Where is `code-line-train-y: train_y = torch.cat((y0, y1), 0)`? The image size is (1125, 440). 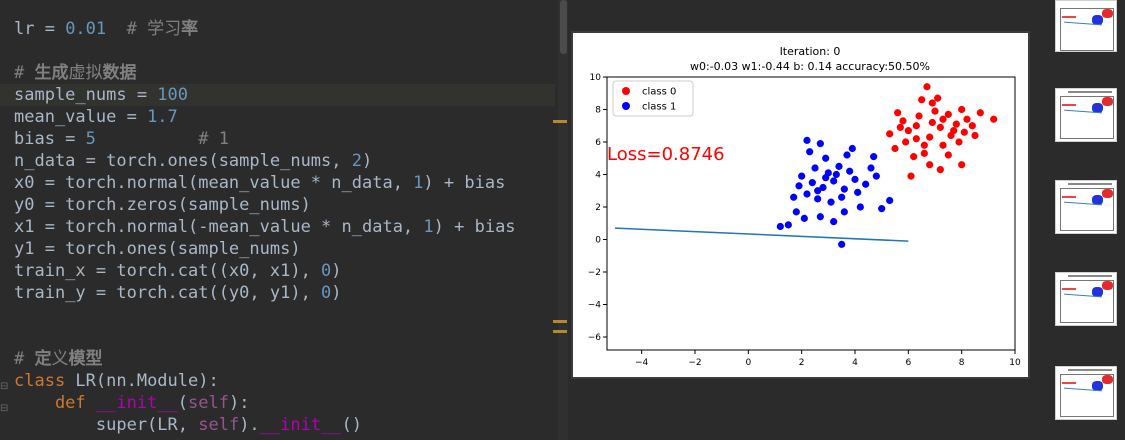
code-line-train-y: train_y = torch.cat((y0, y1), 0) is located at coordinates (277, 293).